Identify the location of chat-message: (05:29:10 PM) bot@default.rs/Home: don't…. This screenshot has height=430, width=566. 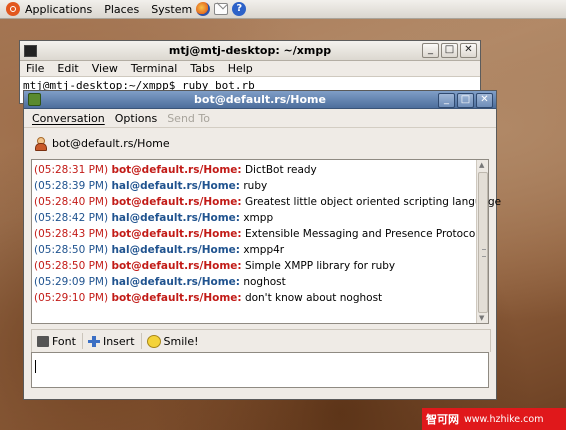
(261, 298).